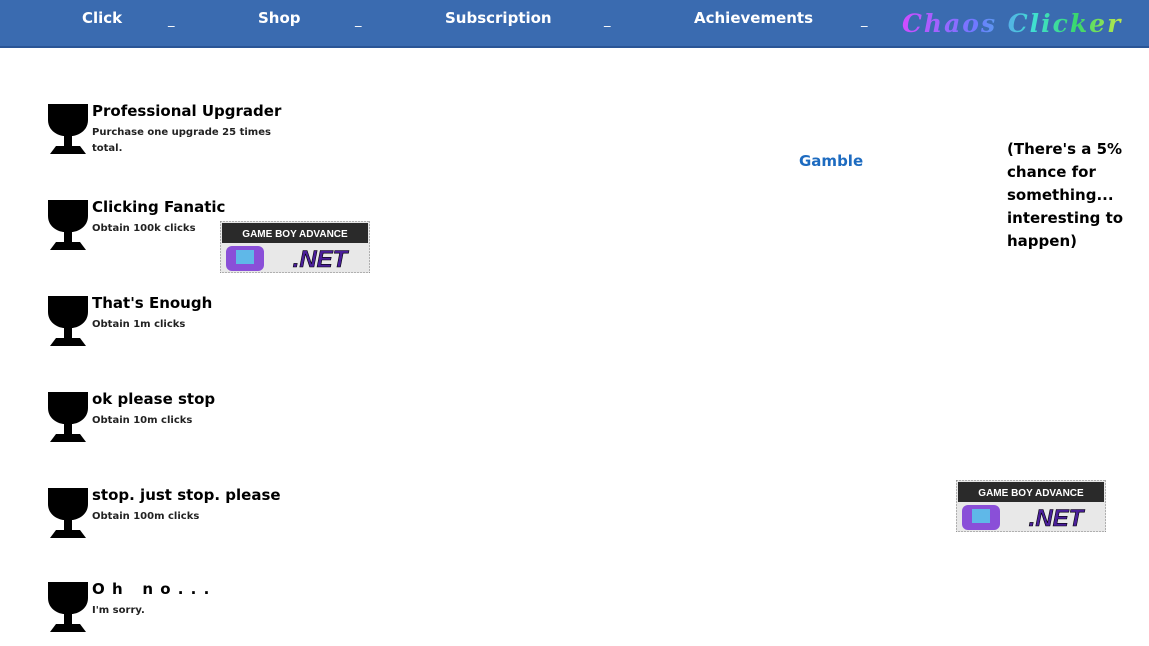 The width and height of the screenshot is (1149, 646). I want to click on nav-subscription: Subscription, so click(498, 18).